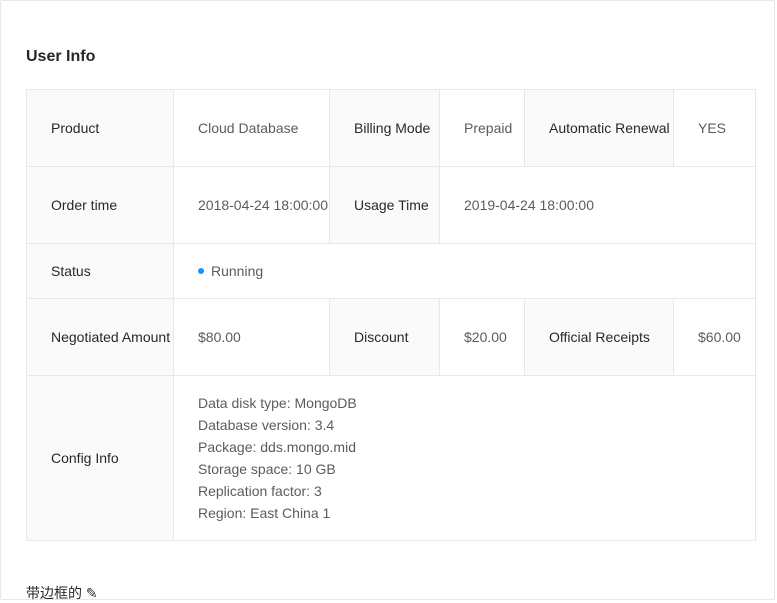 The height and width of the screenshot is (603, 777). What do you see at coordinates (100, 337) in the screenshot?
I see `negotiated-amount-label: Negotiated Amount` at bounding box center [100, 337].